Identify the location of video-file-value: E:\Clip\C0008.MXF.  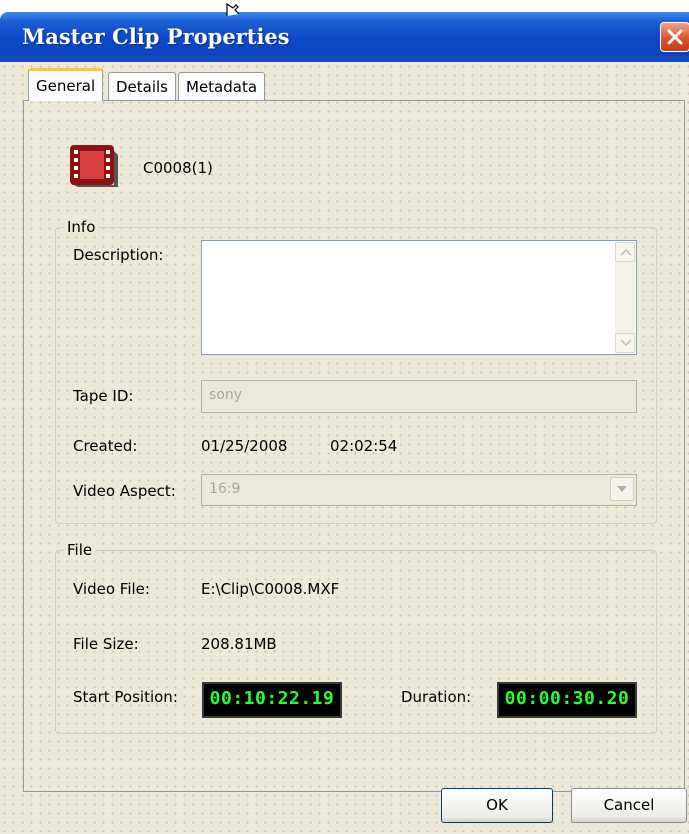
(270, 589).